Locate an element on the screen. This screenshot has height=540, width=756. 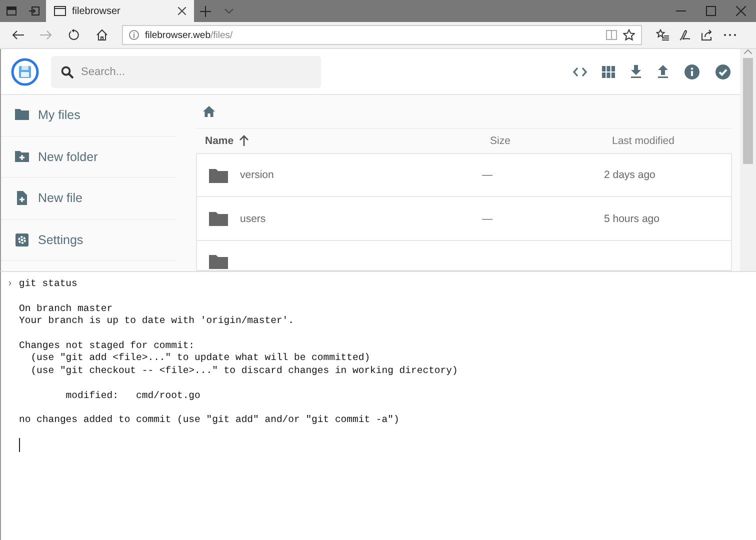
column-header: Last modified is located at coordinates (672, 140).